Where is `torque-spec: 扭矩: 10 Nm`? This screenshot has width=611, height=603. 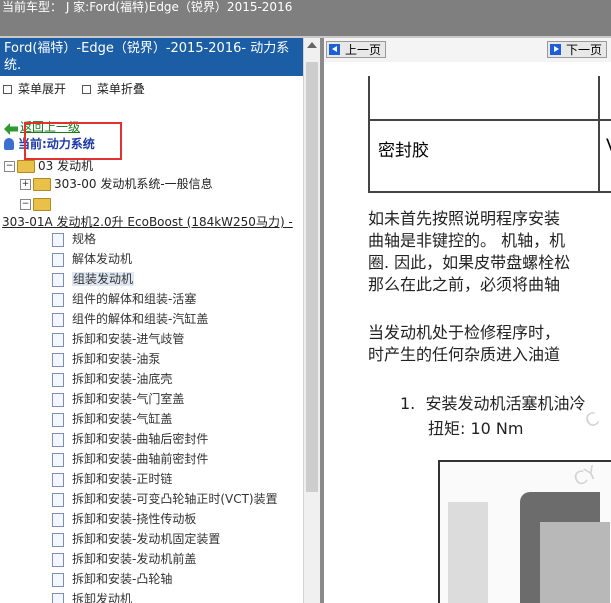
torque-spec: 扭矩: 10 Nm is located at coordinates (476, 428).